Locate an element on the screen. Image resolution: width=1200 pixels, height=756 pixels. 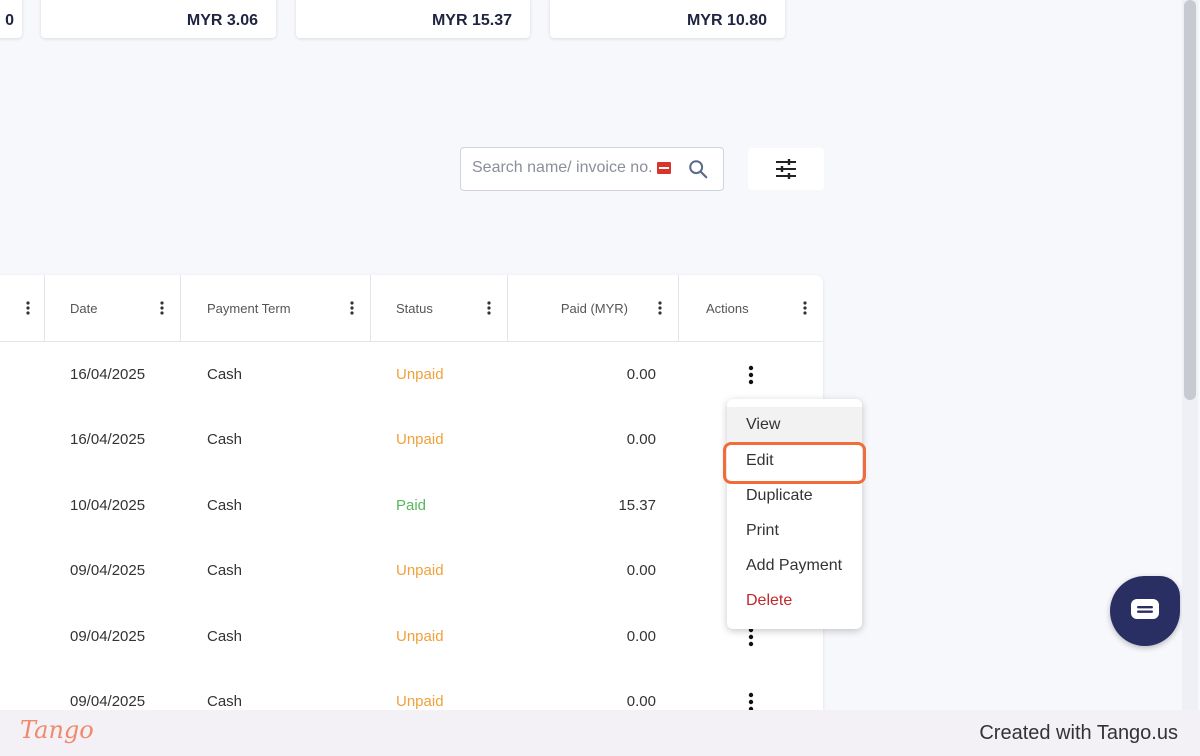
search-input is located at coordinates (567, 168).